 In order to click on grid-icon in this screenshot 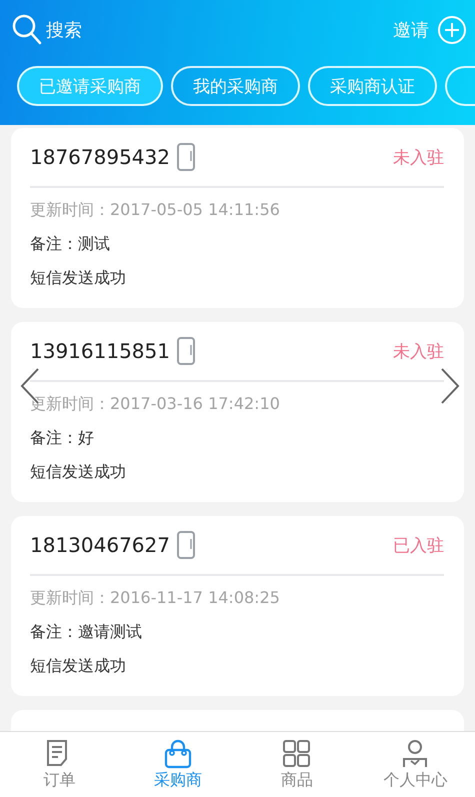, I will do `click(297, 753)`.